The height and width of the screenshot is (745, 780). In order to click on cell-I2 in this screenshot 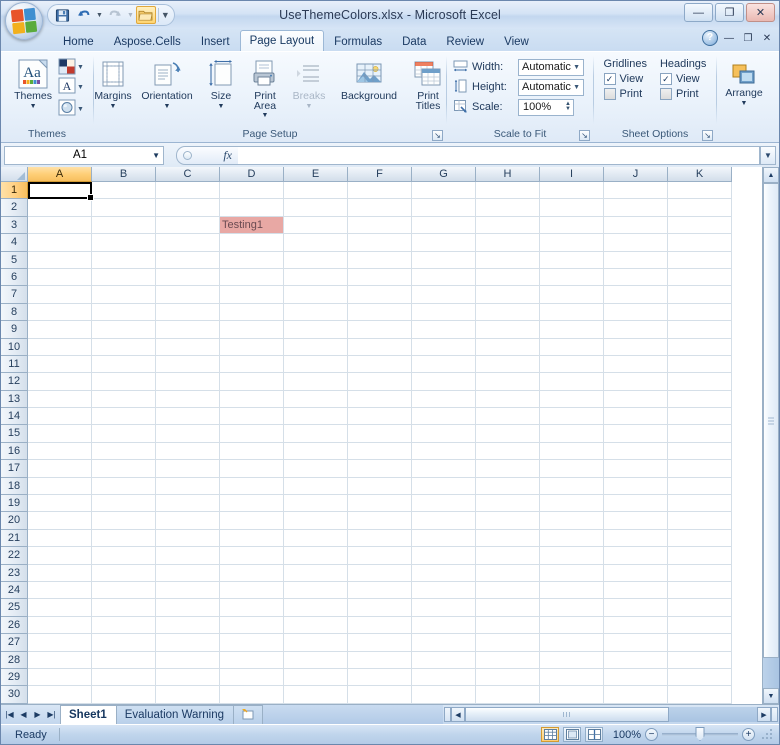, I will do `click(572, 208)`.